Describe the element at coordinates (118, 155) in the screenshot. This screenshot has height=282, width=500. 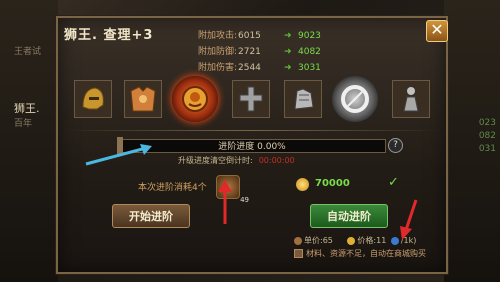
I see `cyan-pointer-arrow-icon` at that location.